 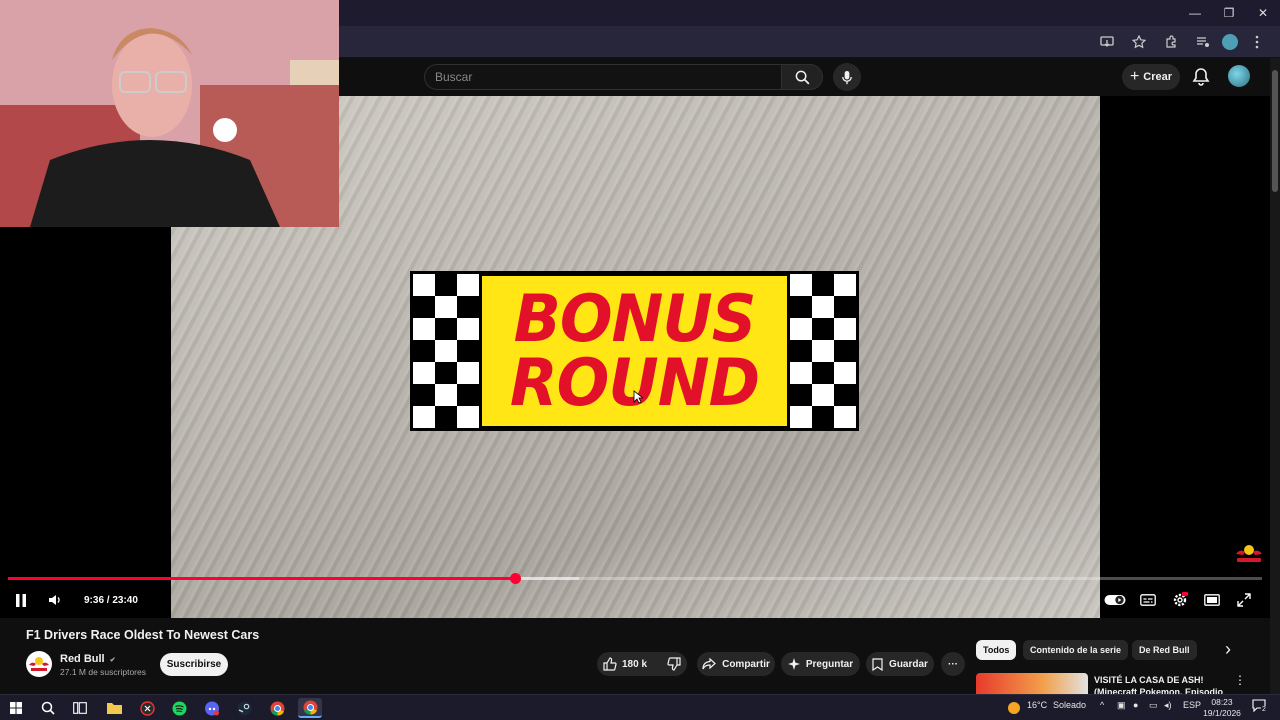 I want to click on bonus-text: BONUS, so click(x=635, y=318).